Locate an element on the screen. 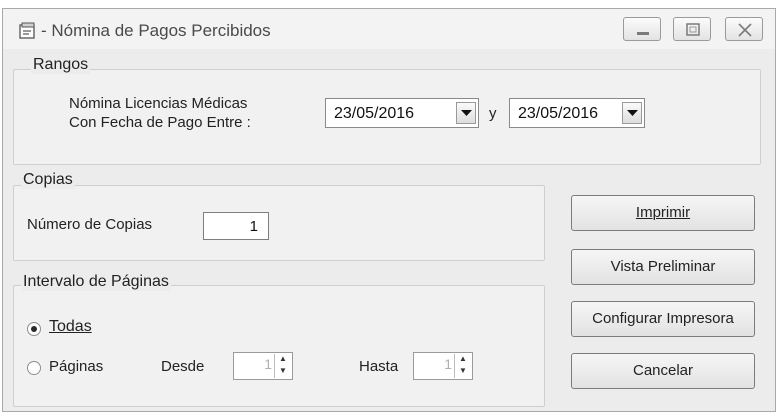 This screenshot has width=778, height=414. close-button is located at coordinates (744, 29).